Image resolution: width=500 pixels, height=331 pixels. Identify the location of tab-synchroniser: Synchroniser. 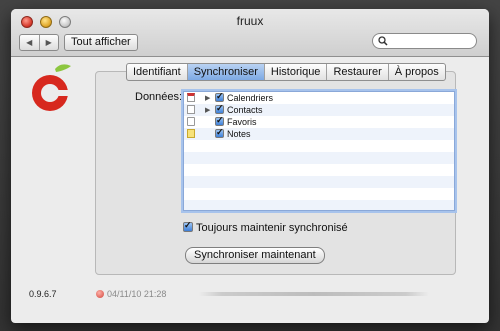
(225, 72).